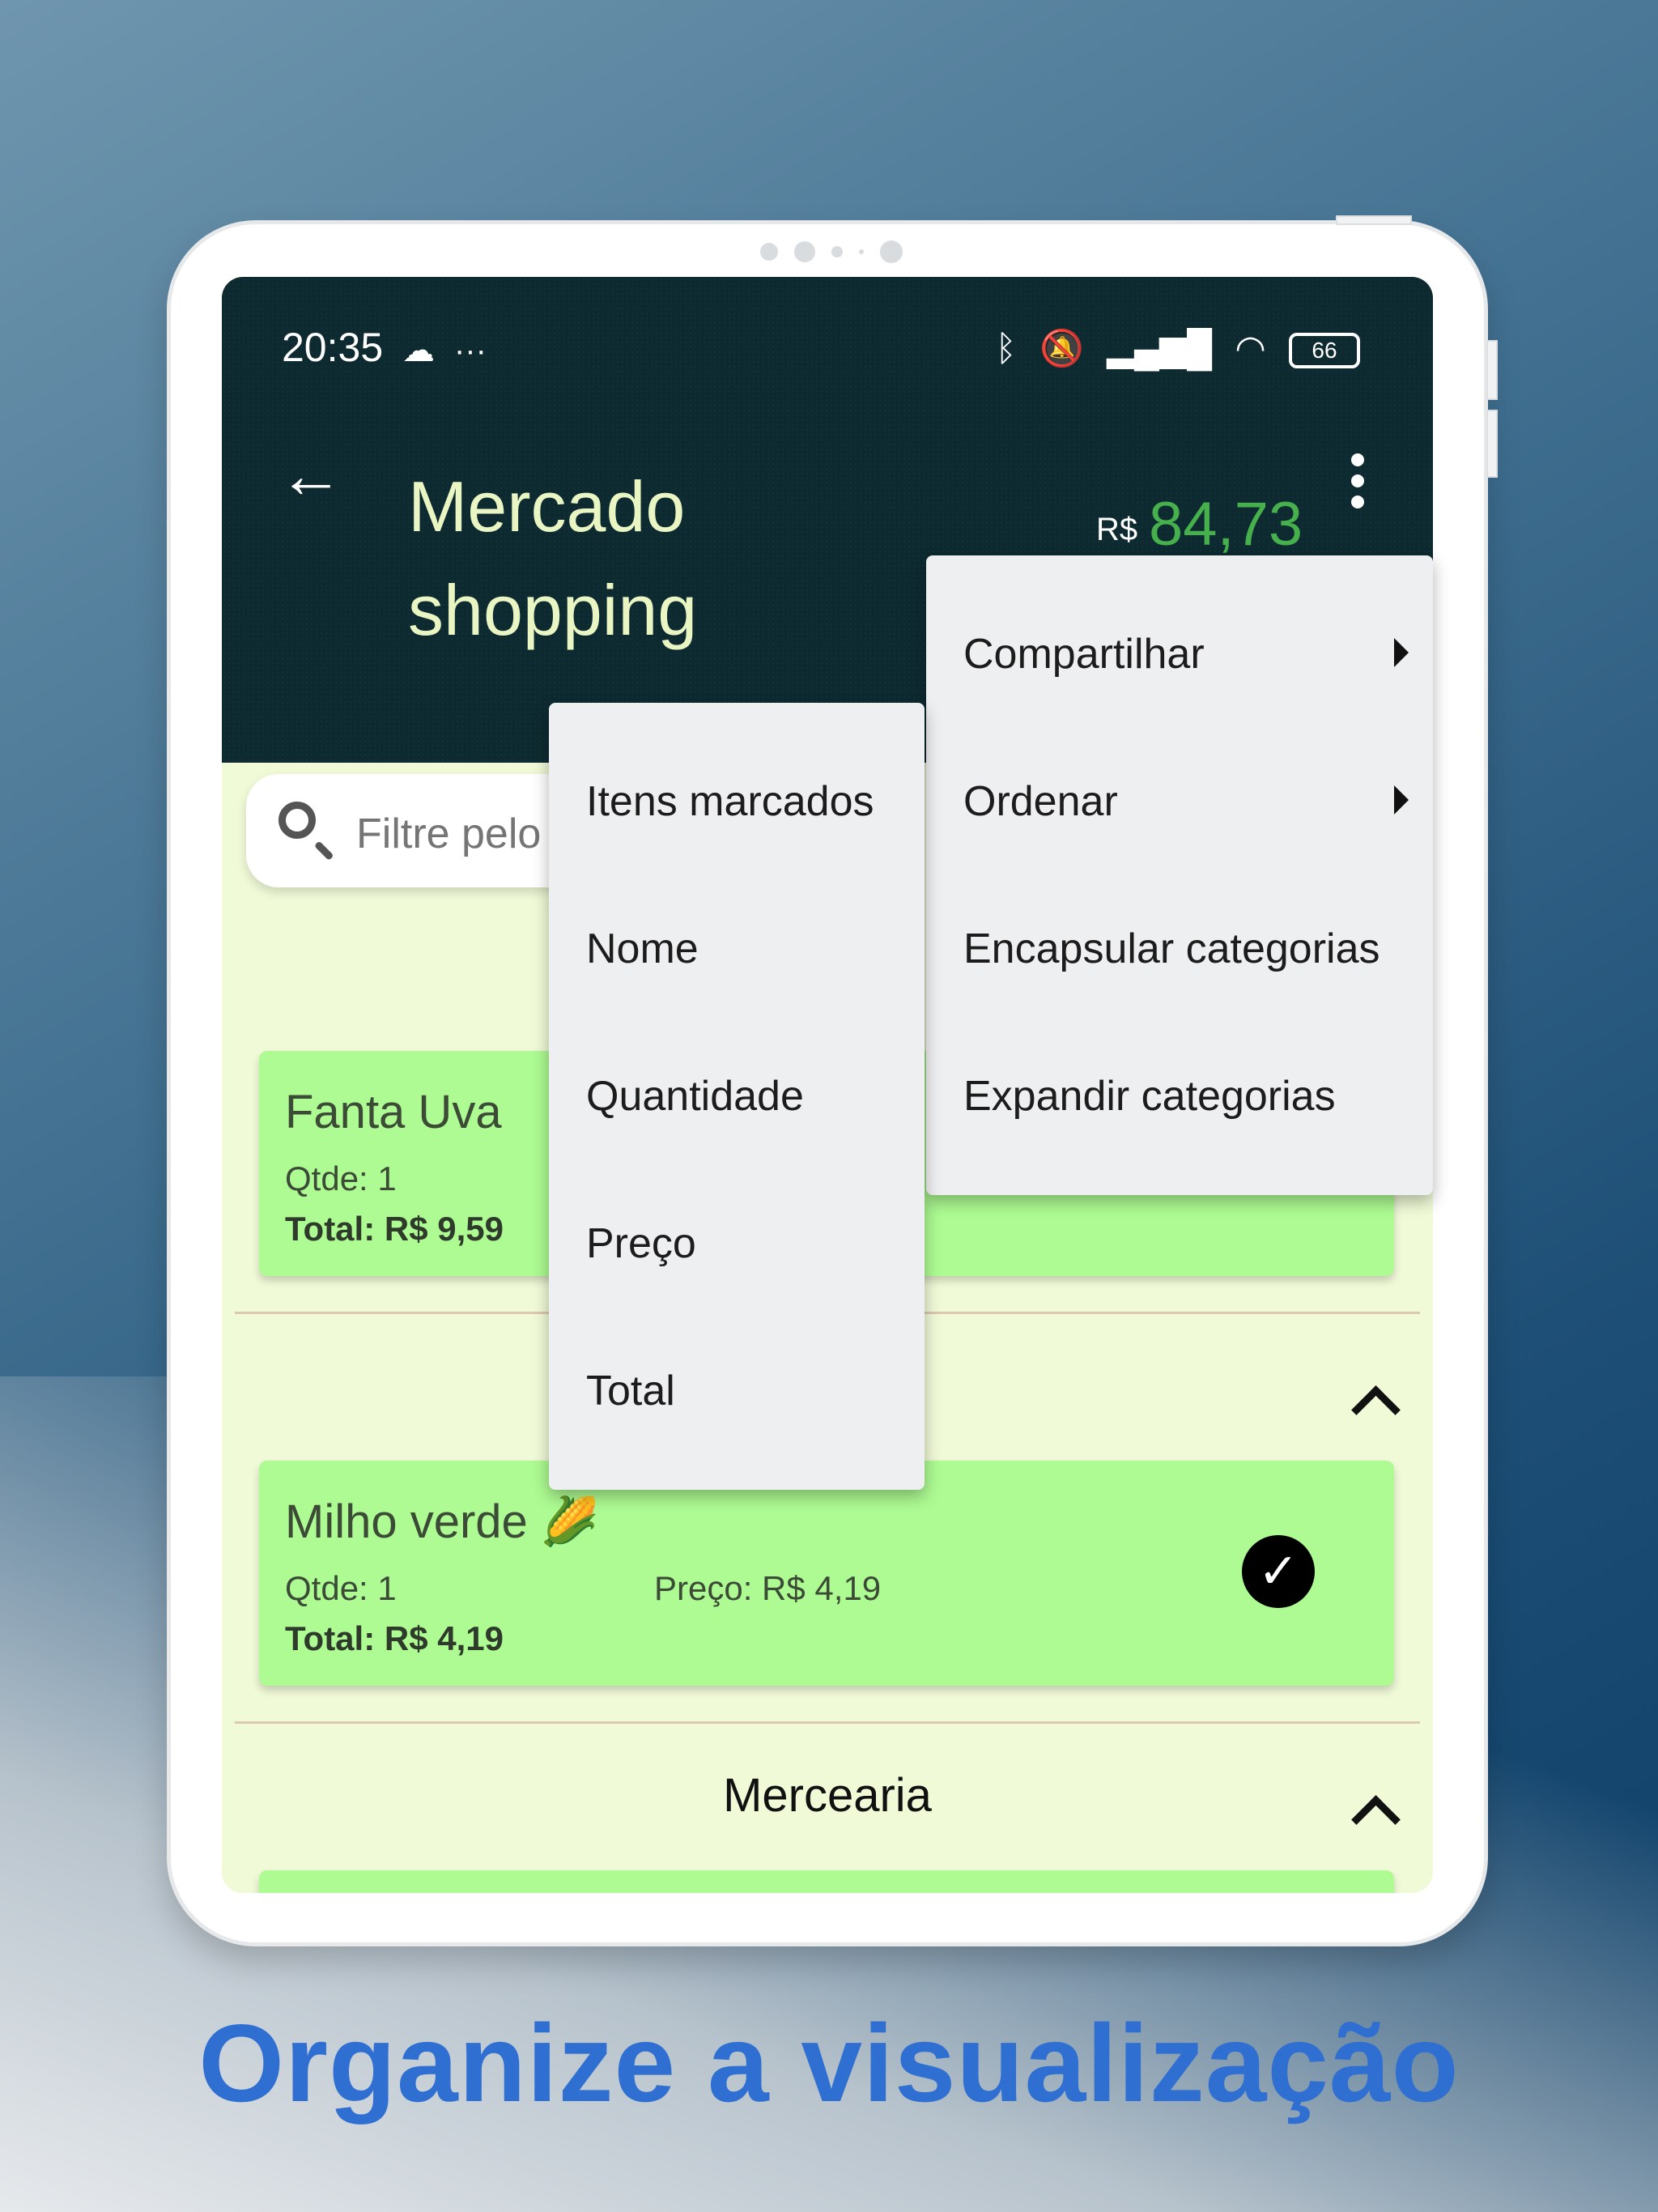  What do you see at coordinates (831, 253) in the screenshot?
I see `camera-bar` at bounding box center [831, 253].